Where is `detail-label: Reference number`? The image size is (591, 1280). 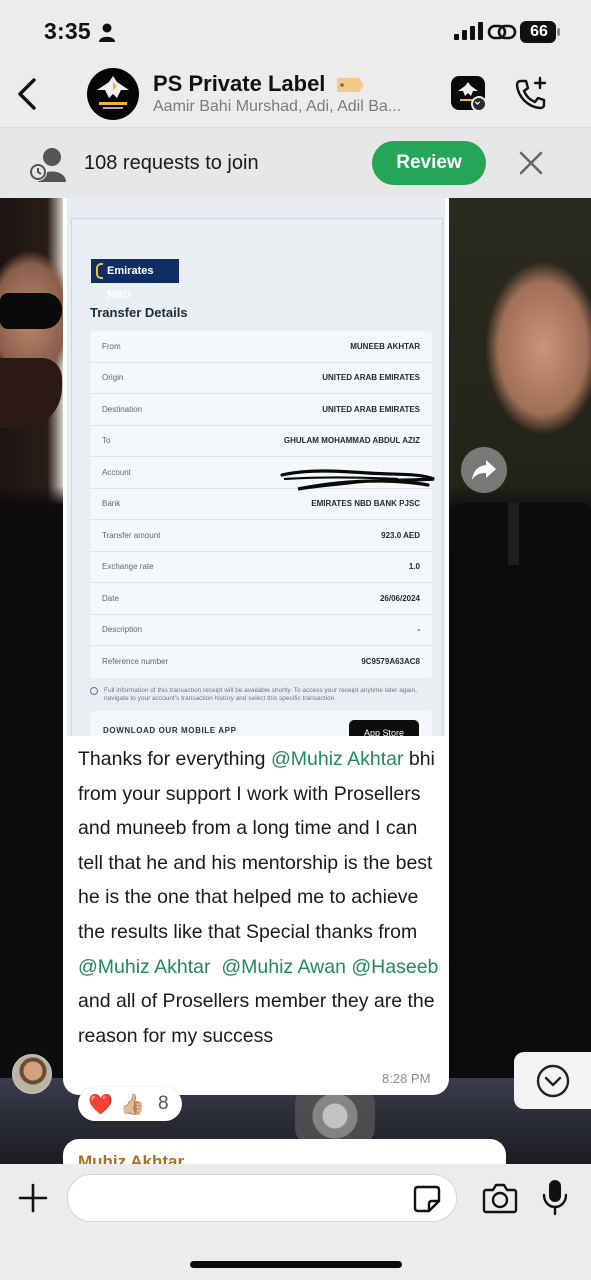
detail-label: Reference number is located at coordinates (135, 662).